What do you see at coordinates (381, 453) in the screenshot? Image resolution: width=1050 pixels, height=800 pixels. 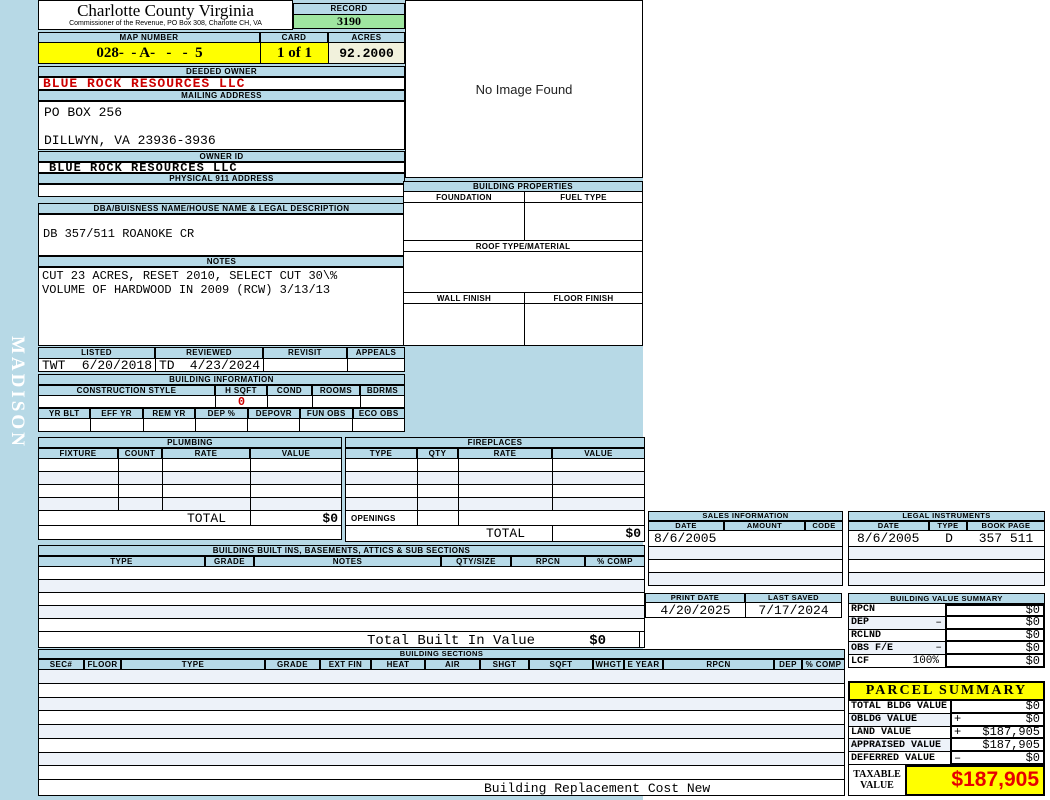 I see `fireplaces-col-type: TYPE` at bounding box center [381, 453].